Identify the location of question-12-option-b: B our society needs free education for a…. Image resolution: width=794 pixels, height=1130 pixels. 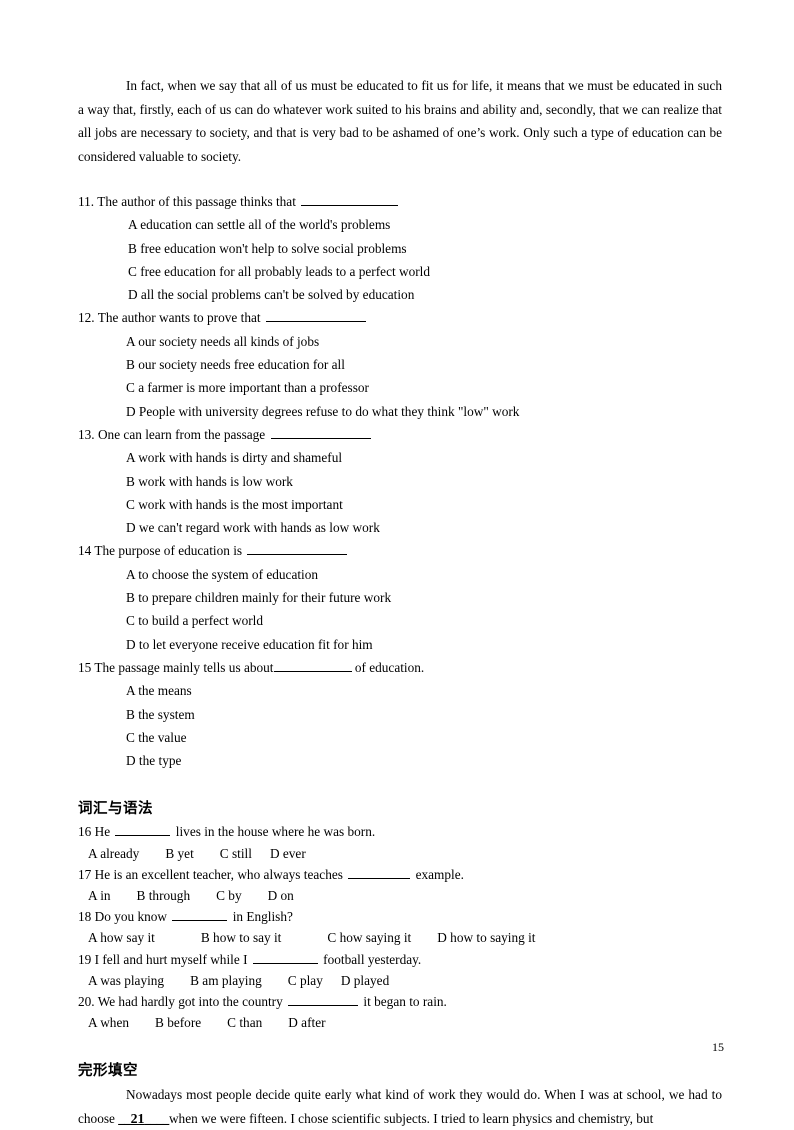
(400, 364).